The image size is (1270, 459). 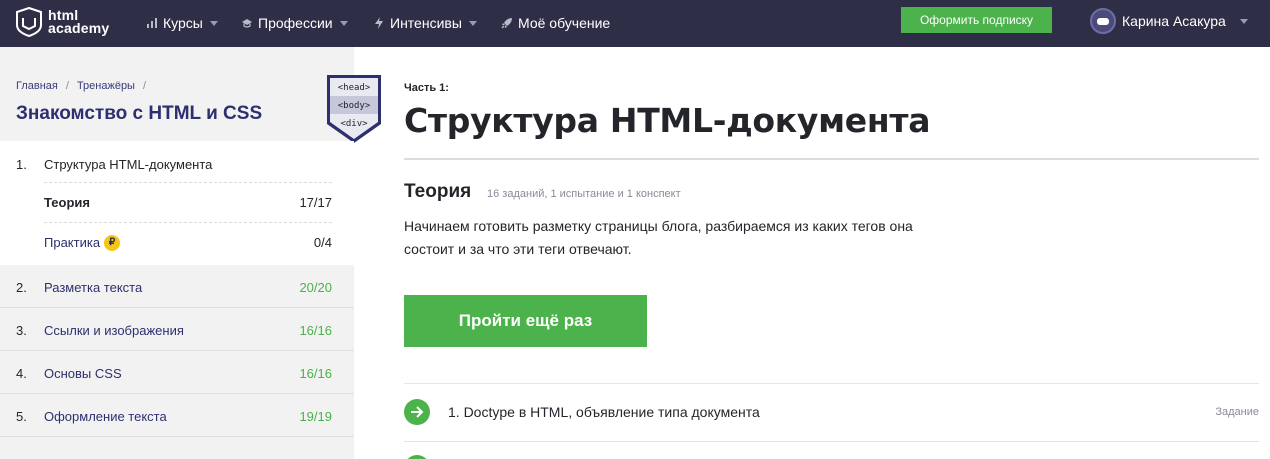 I want to click on graduation-cap-icon, so click(x=247, y=23).